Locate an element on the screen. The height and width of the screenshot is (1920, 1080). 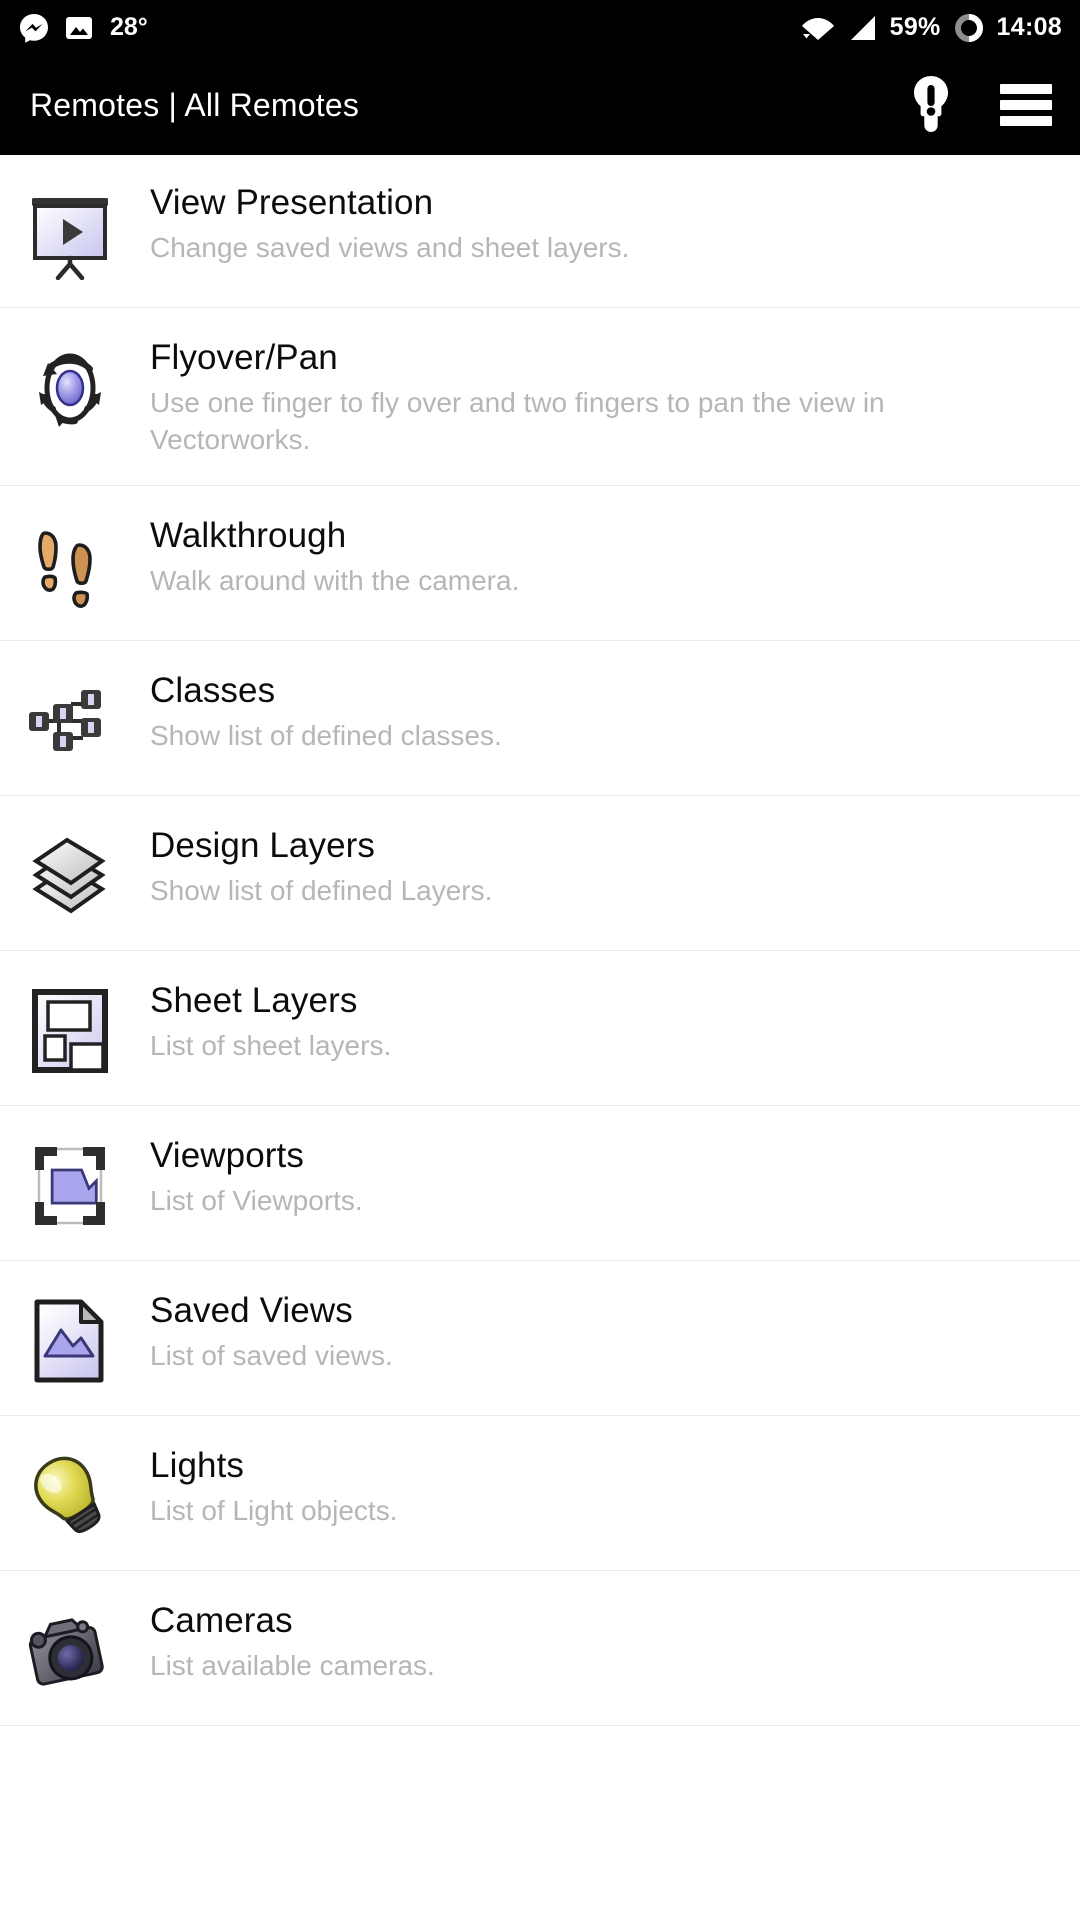
temperature-label: 28° is located at coordinates (129, 27).